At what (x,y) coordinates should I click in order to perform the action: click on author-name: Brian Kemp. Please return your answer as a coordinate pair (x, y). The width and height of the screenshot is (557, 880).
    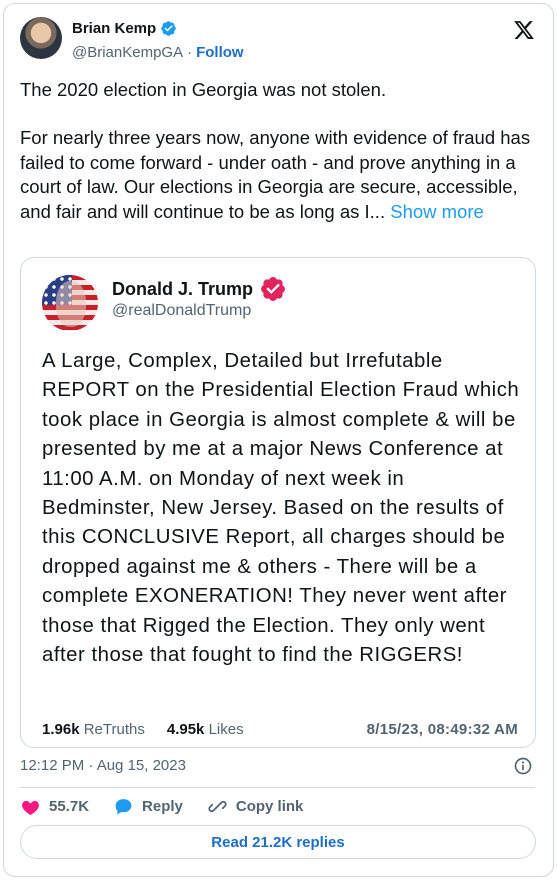
    Looking at the image, I should click on (114, 28).